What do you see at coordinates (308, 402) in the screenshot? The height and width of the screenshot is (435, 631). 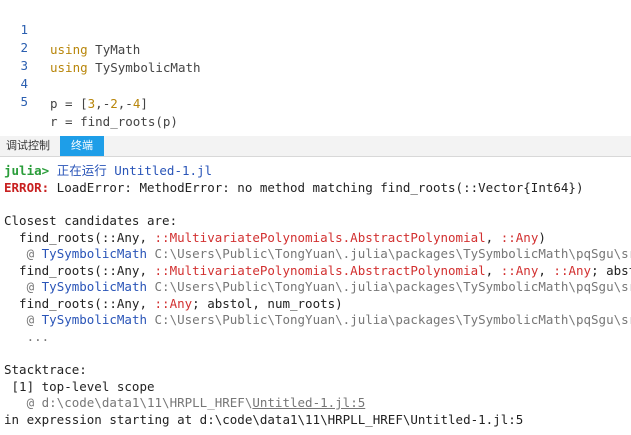 I see `file-link: Untitled-1.jl:5` at bounding box center [308, 402].